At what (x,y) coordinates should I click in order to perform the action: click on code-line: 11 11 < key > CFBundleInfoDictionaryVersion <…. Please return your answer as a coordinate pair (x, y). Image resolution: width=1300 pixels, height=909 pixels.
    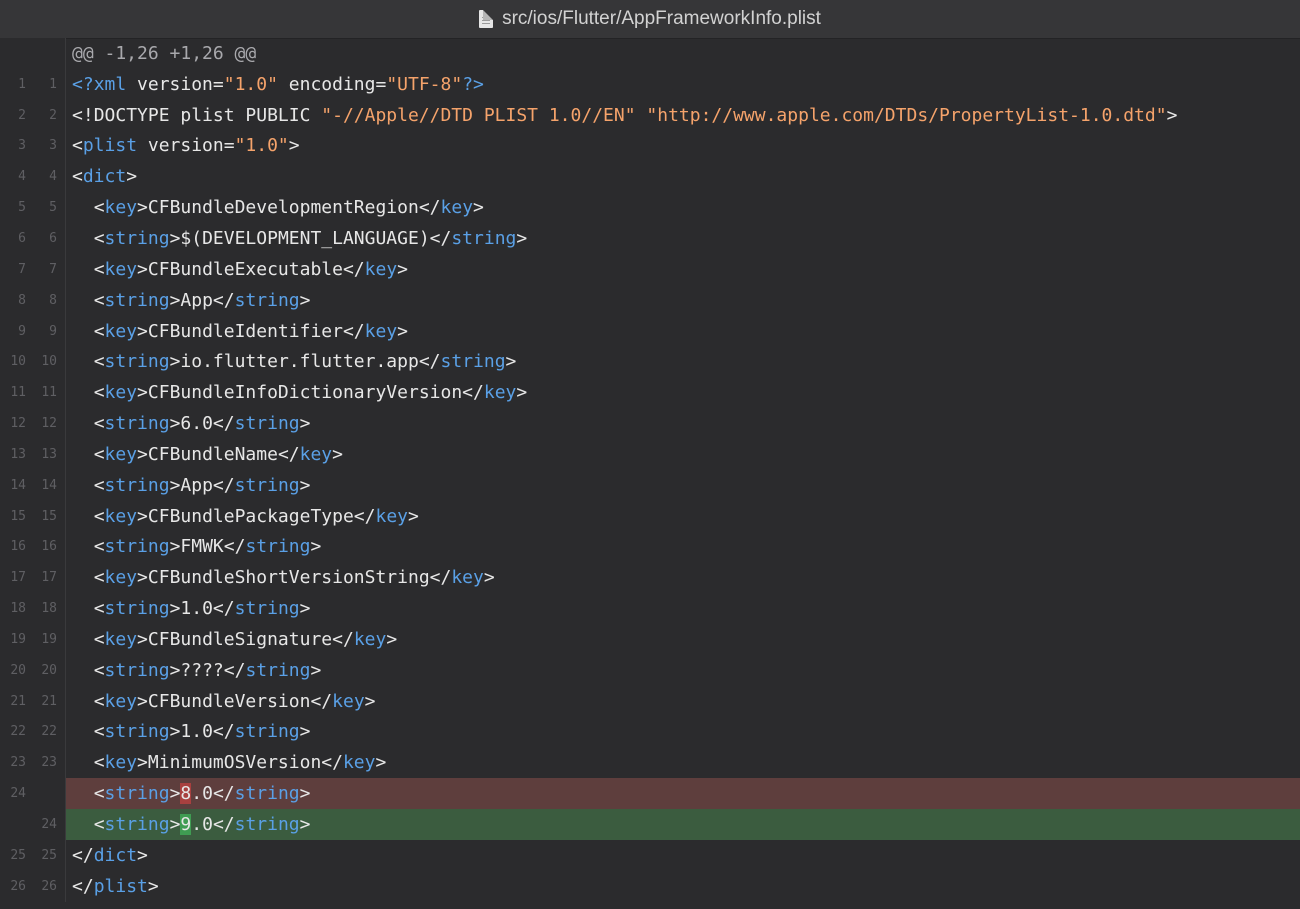
    Looking at the image, I should click on (650, 393).